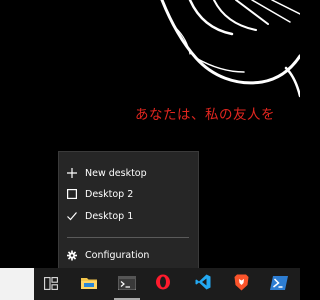  I want to click on menu-item-configuration: Configuration, so click(128, 255).